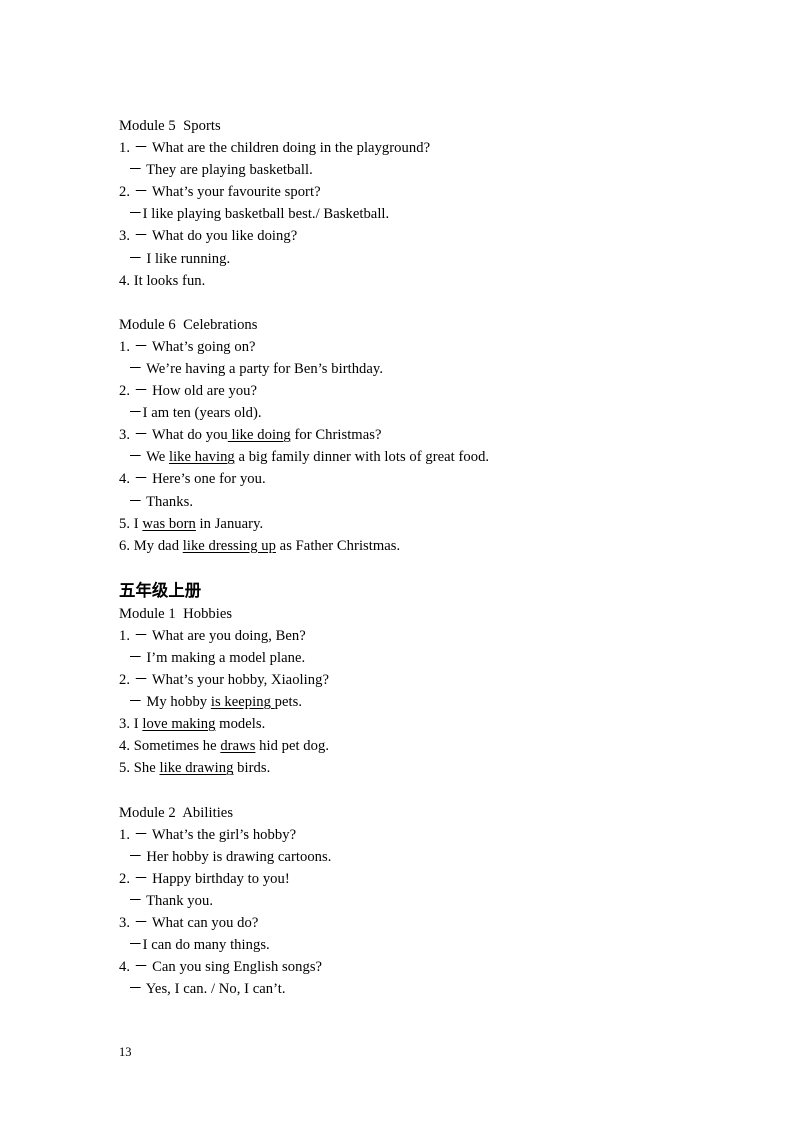 Image resolution: width=794 pixels, height=1123 pixels. I want to click on numbered-line: 3. － What can you do?, so click(189, 923).